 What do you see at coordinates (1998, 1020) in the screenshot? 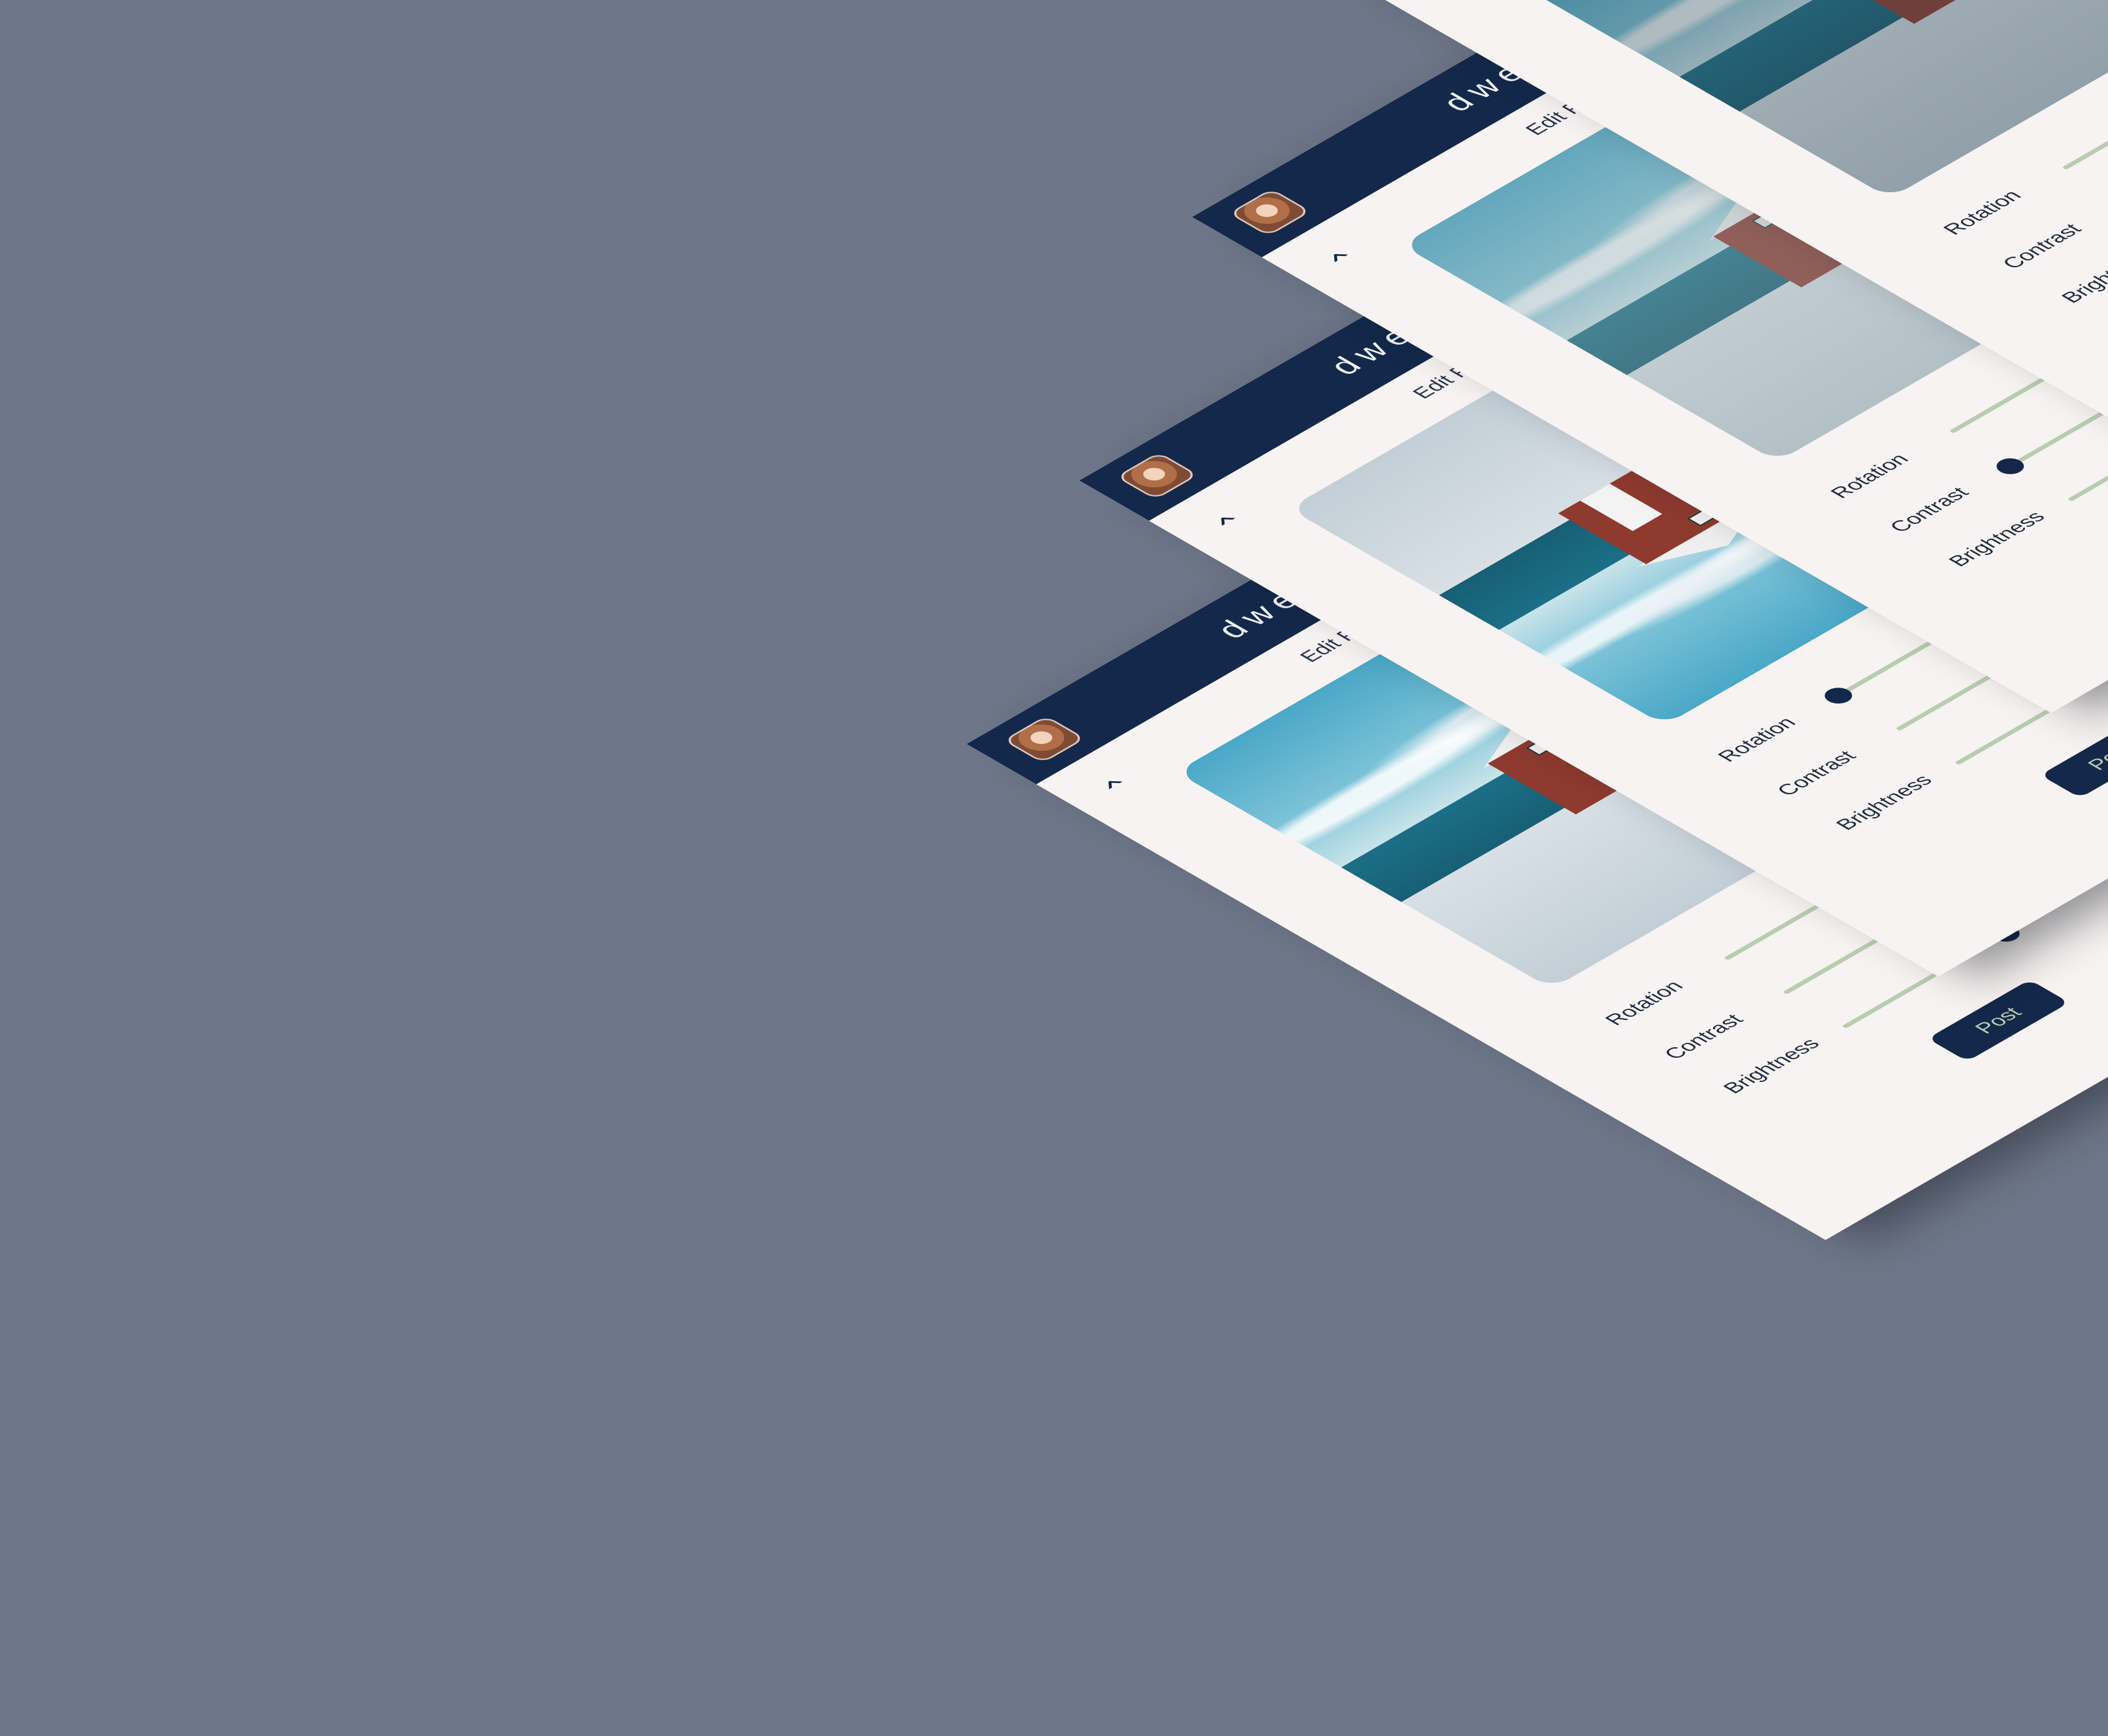
I see `post-button: Post` at bounding box center [1998, 1020].